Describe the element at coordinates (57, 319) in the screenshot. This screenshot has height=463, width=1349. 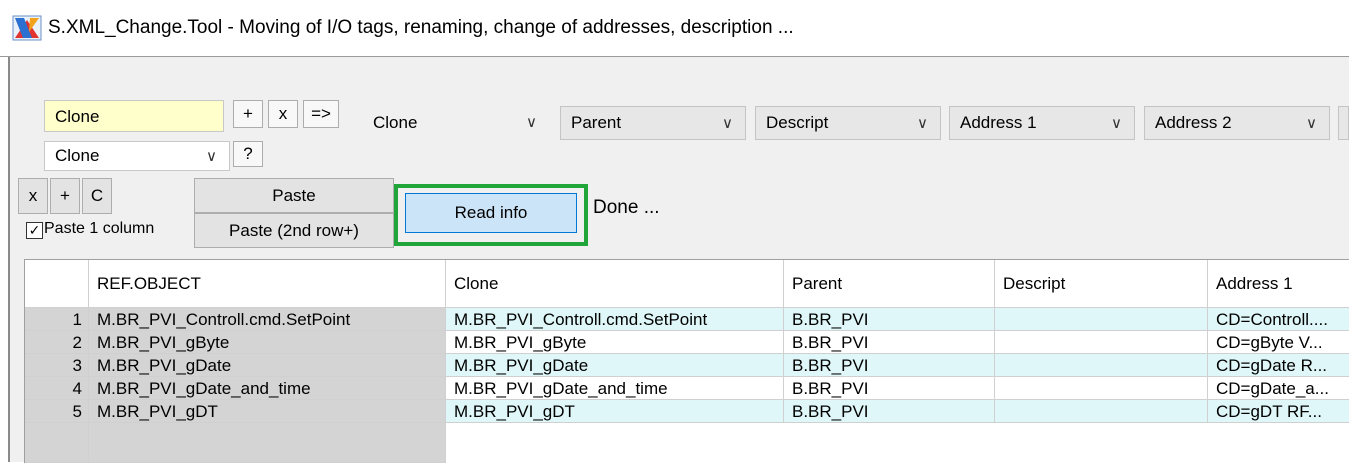
I see `row-number: 1` at that location.